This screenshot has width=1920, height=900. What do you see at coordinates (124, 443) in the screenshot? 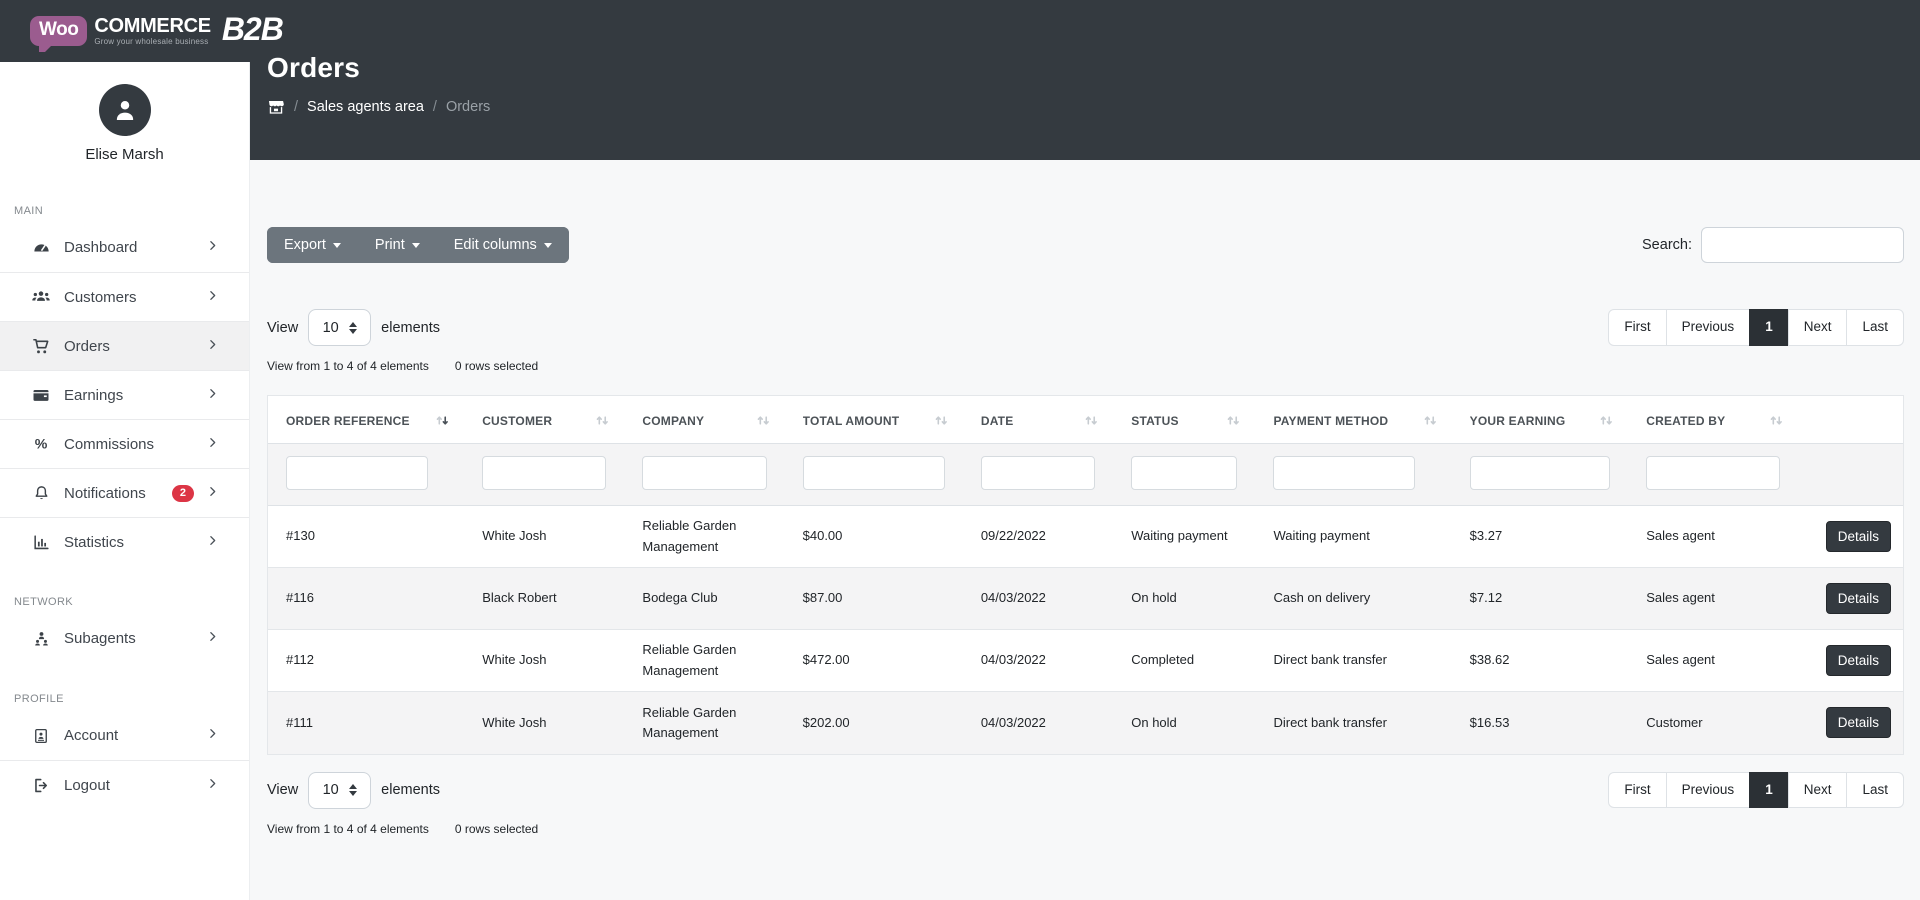
I see `sidebar-item-commissions: % Commissions` at bounding box center [124, 443].